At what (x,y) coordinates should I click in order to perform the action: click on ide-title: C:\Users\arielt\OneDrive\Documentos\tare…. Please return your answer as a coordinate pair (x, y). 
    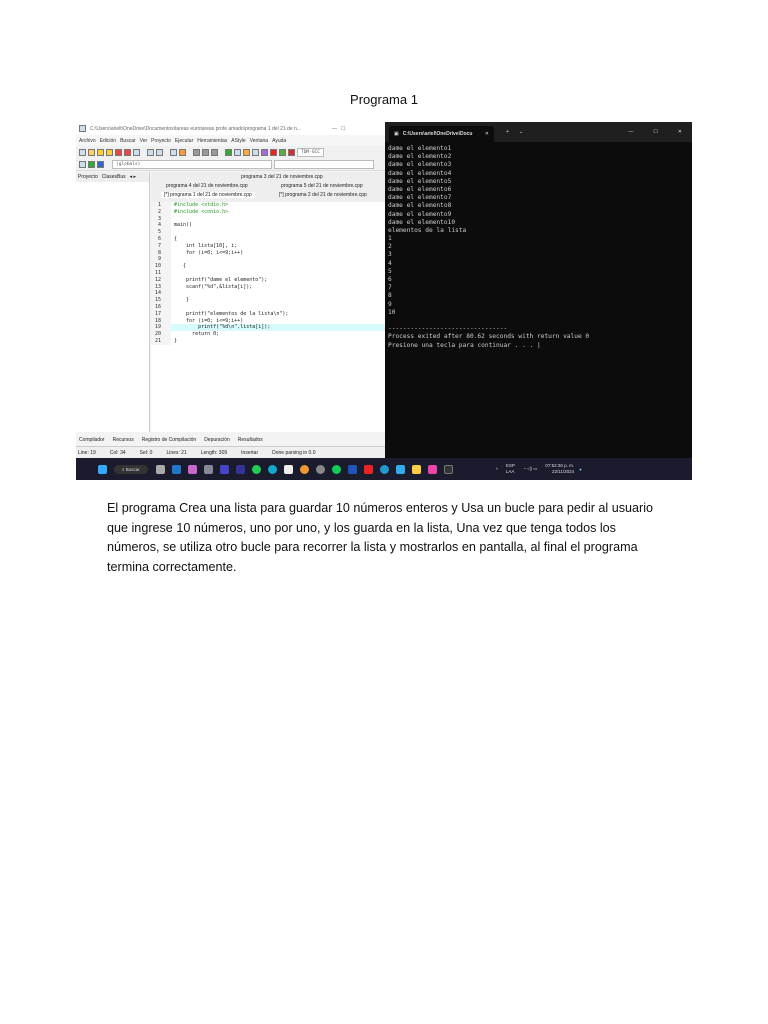
    Looking at the image, I should click on (195, 128).